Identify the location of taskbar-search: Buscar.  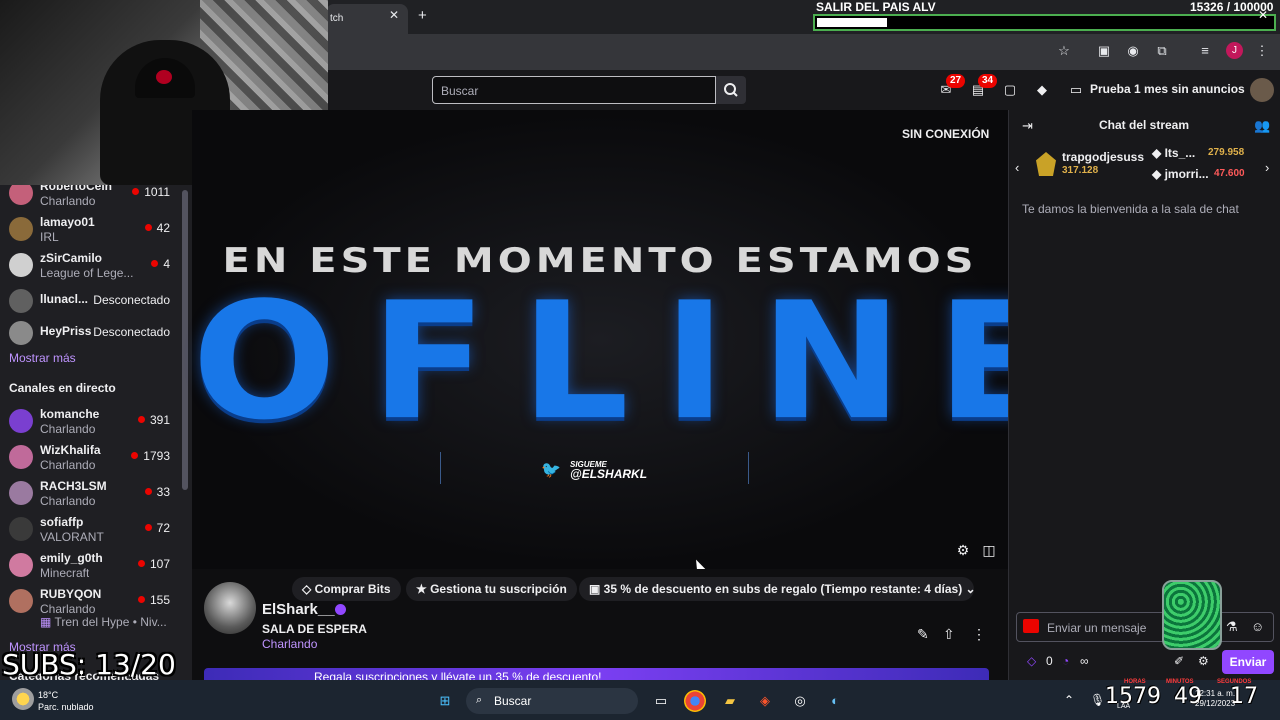
(552, 701).